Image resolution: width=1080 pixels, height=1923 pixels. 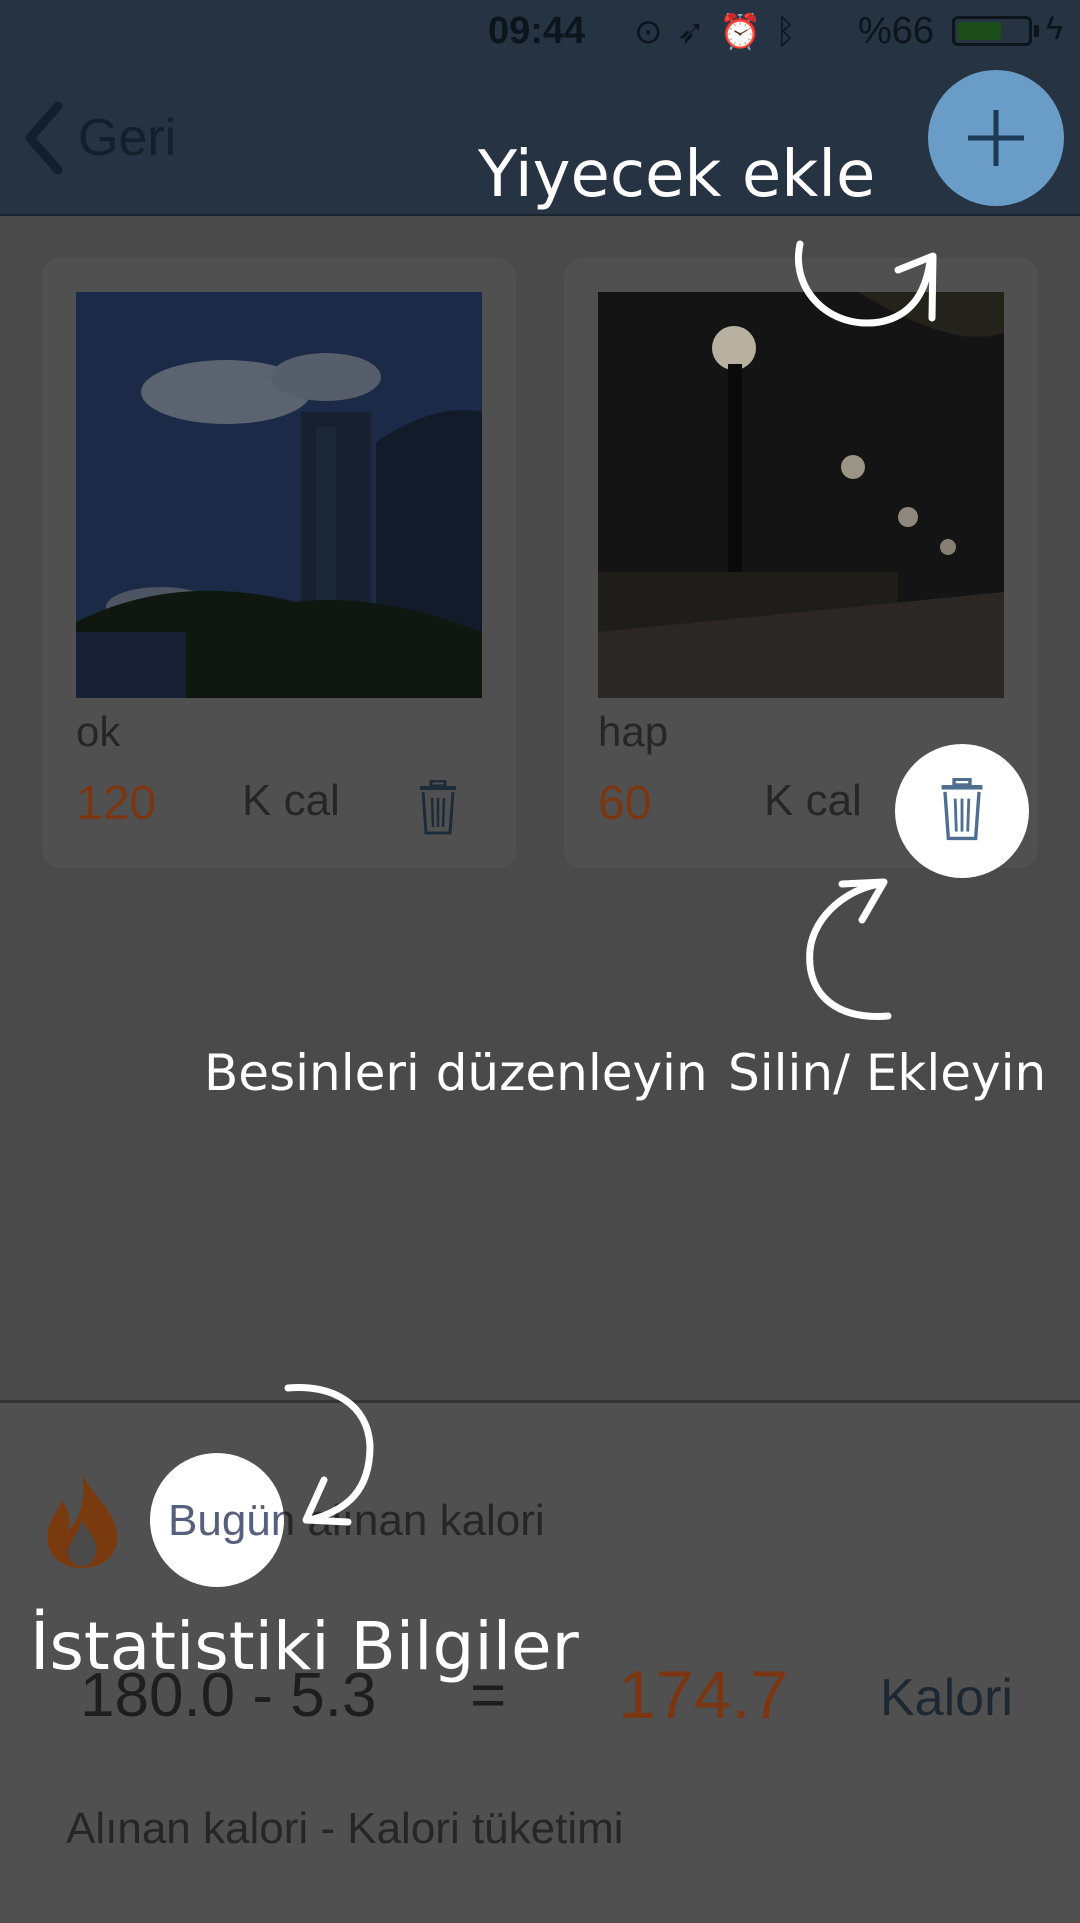 I want to click on arrow-to-today-icon, so click(x=329, y=1454).